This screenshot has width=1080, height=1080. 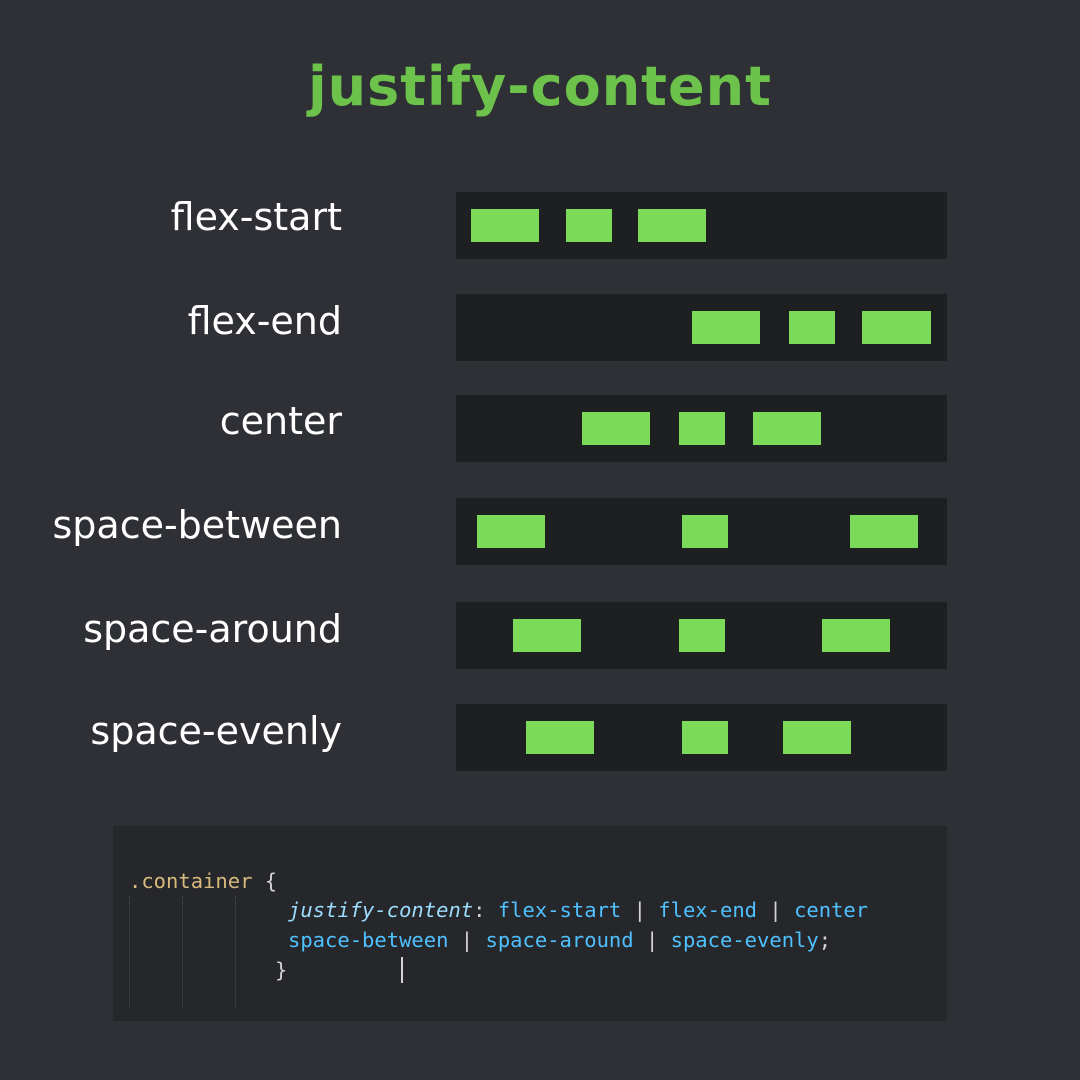 I want to click on center-demo-bar, so click(x=701, y=428).